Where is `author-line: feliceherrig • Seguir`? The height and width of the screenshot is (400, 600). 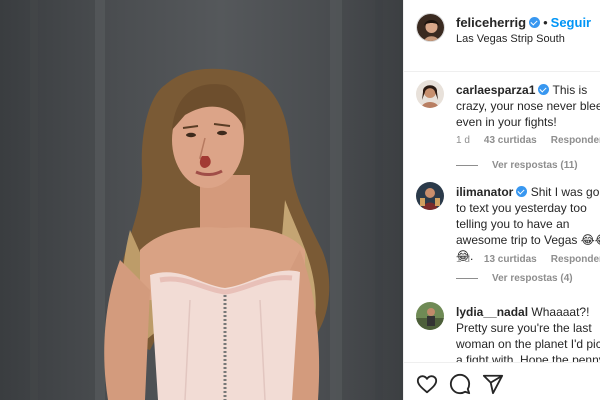
author-line: feliceherrig • Seguir is located at coordinates (523, 22).